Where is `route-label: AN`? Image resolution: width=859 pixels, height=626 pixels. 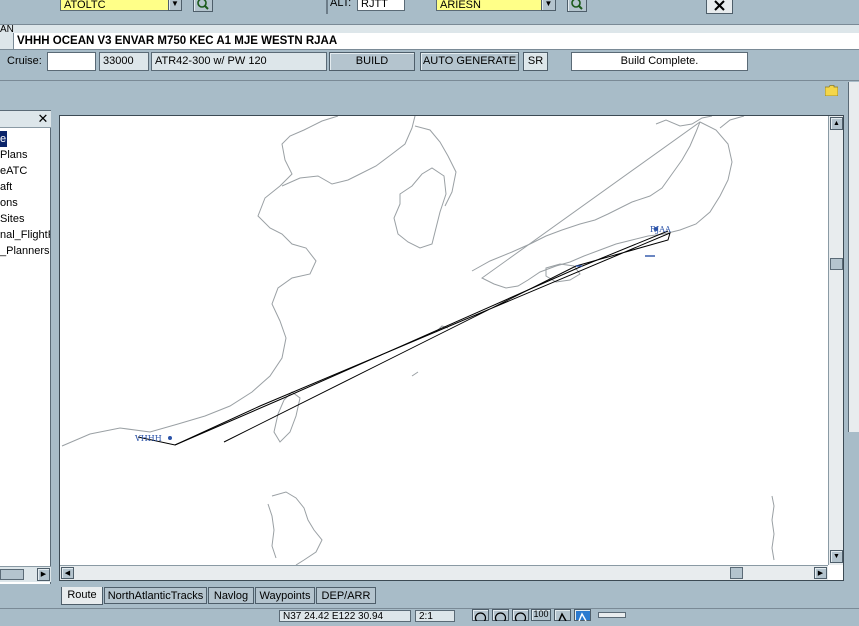 route-label: AN is located at coordinates (7, 29).